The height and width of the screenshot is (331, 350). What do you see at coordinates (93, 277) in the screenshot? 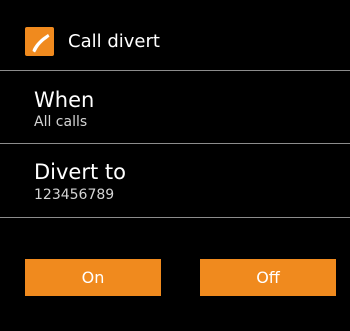
I see `on-button: On` at bounding box center [93, 277].